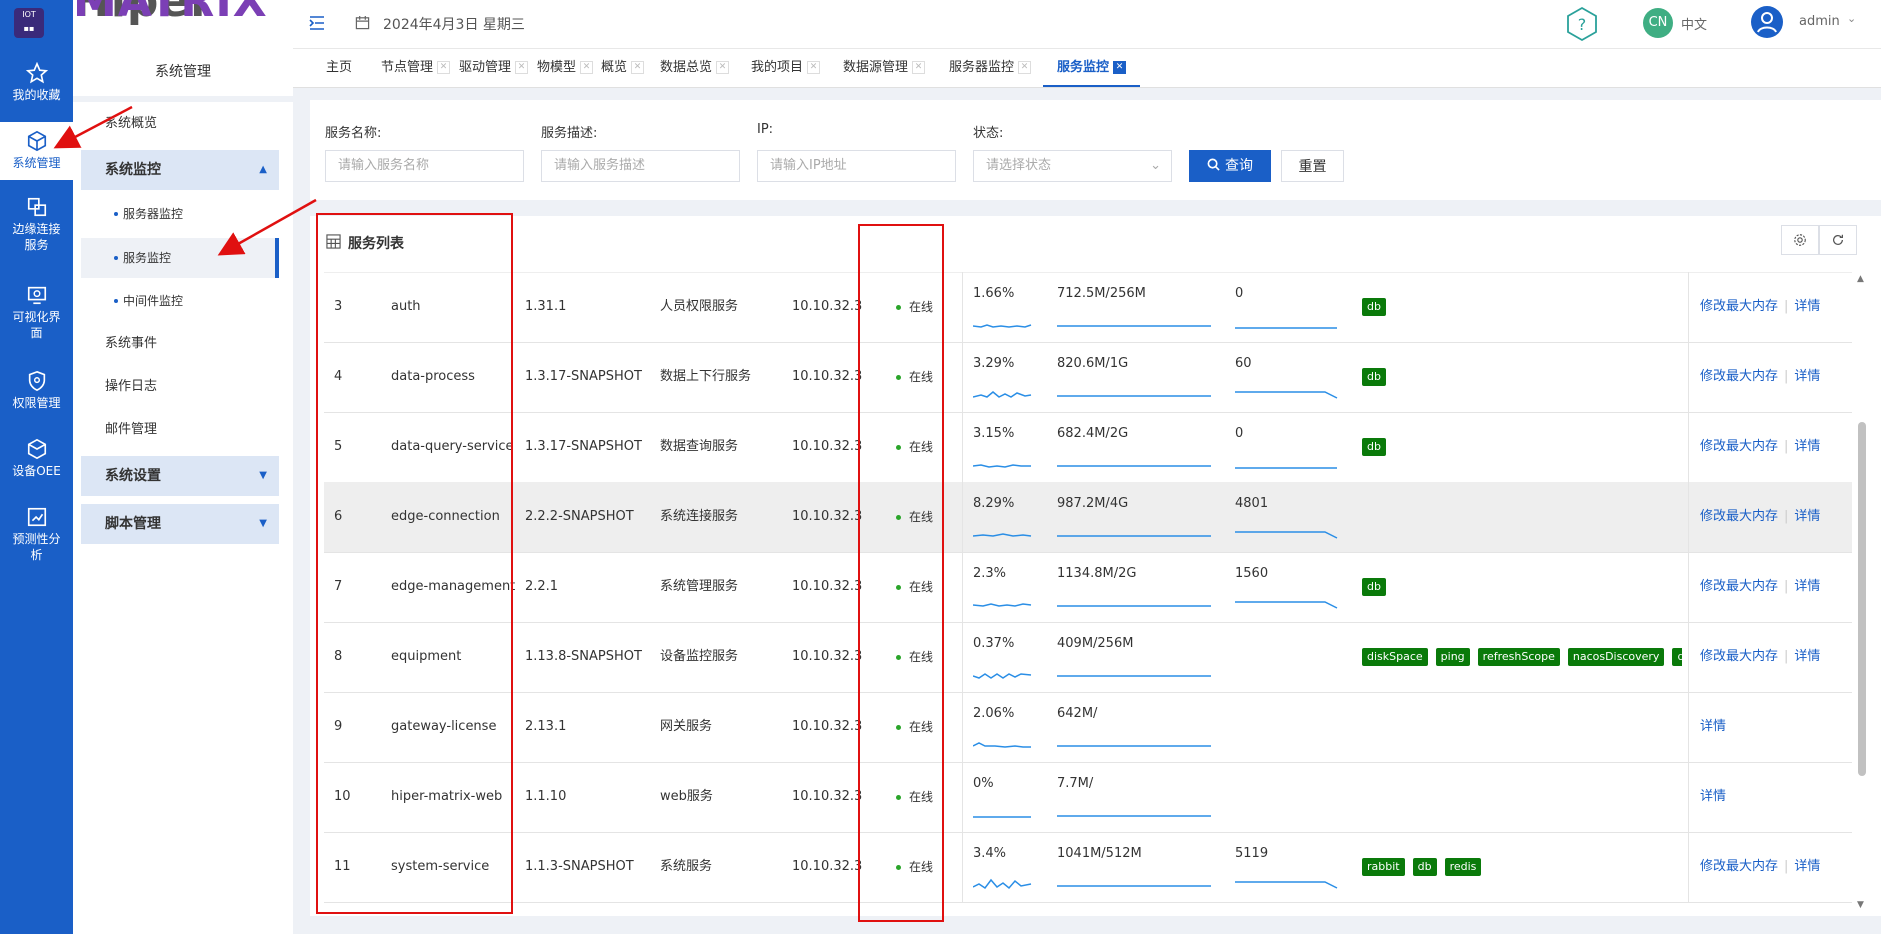 This screenshot has height=934, width=1881. I want to click on scroll-down-icon: ▼, so click(1860, 905).